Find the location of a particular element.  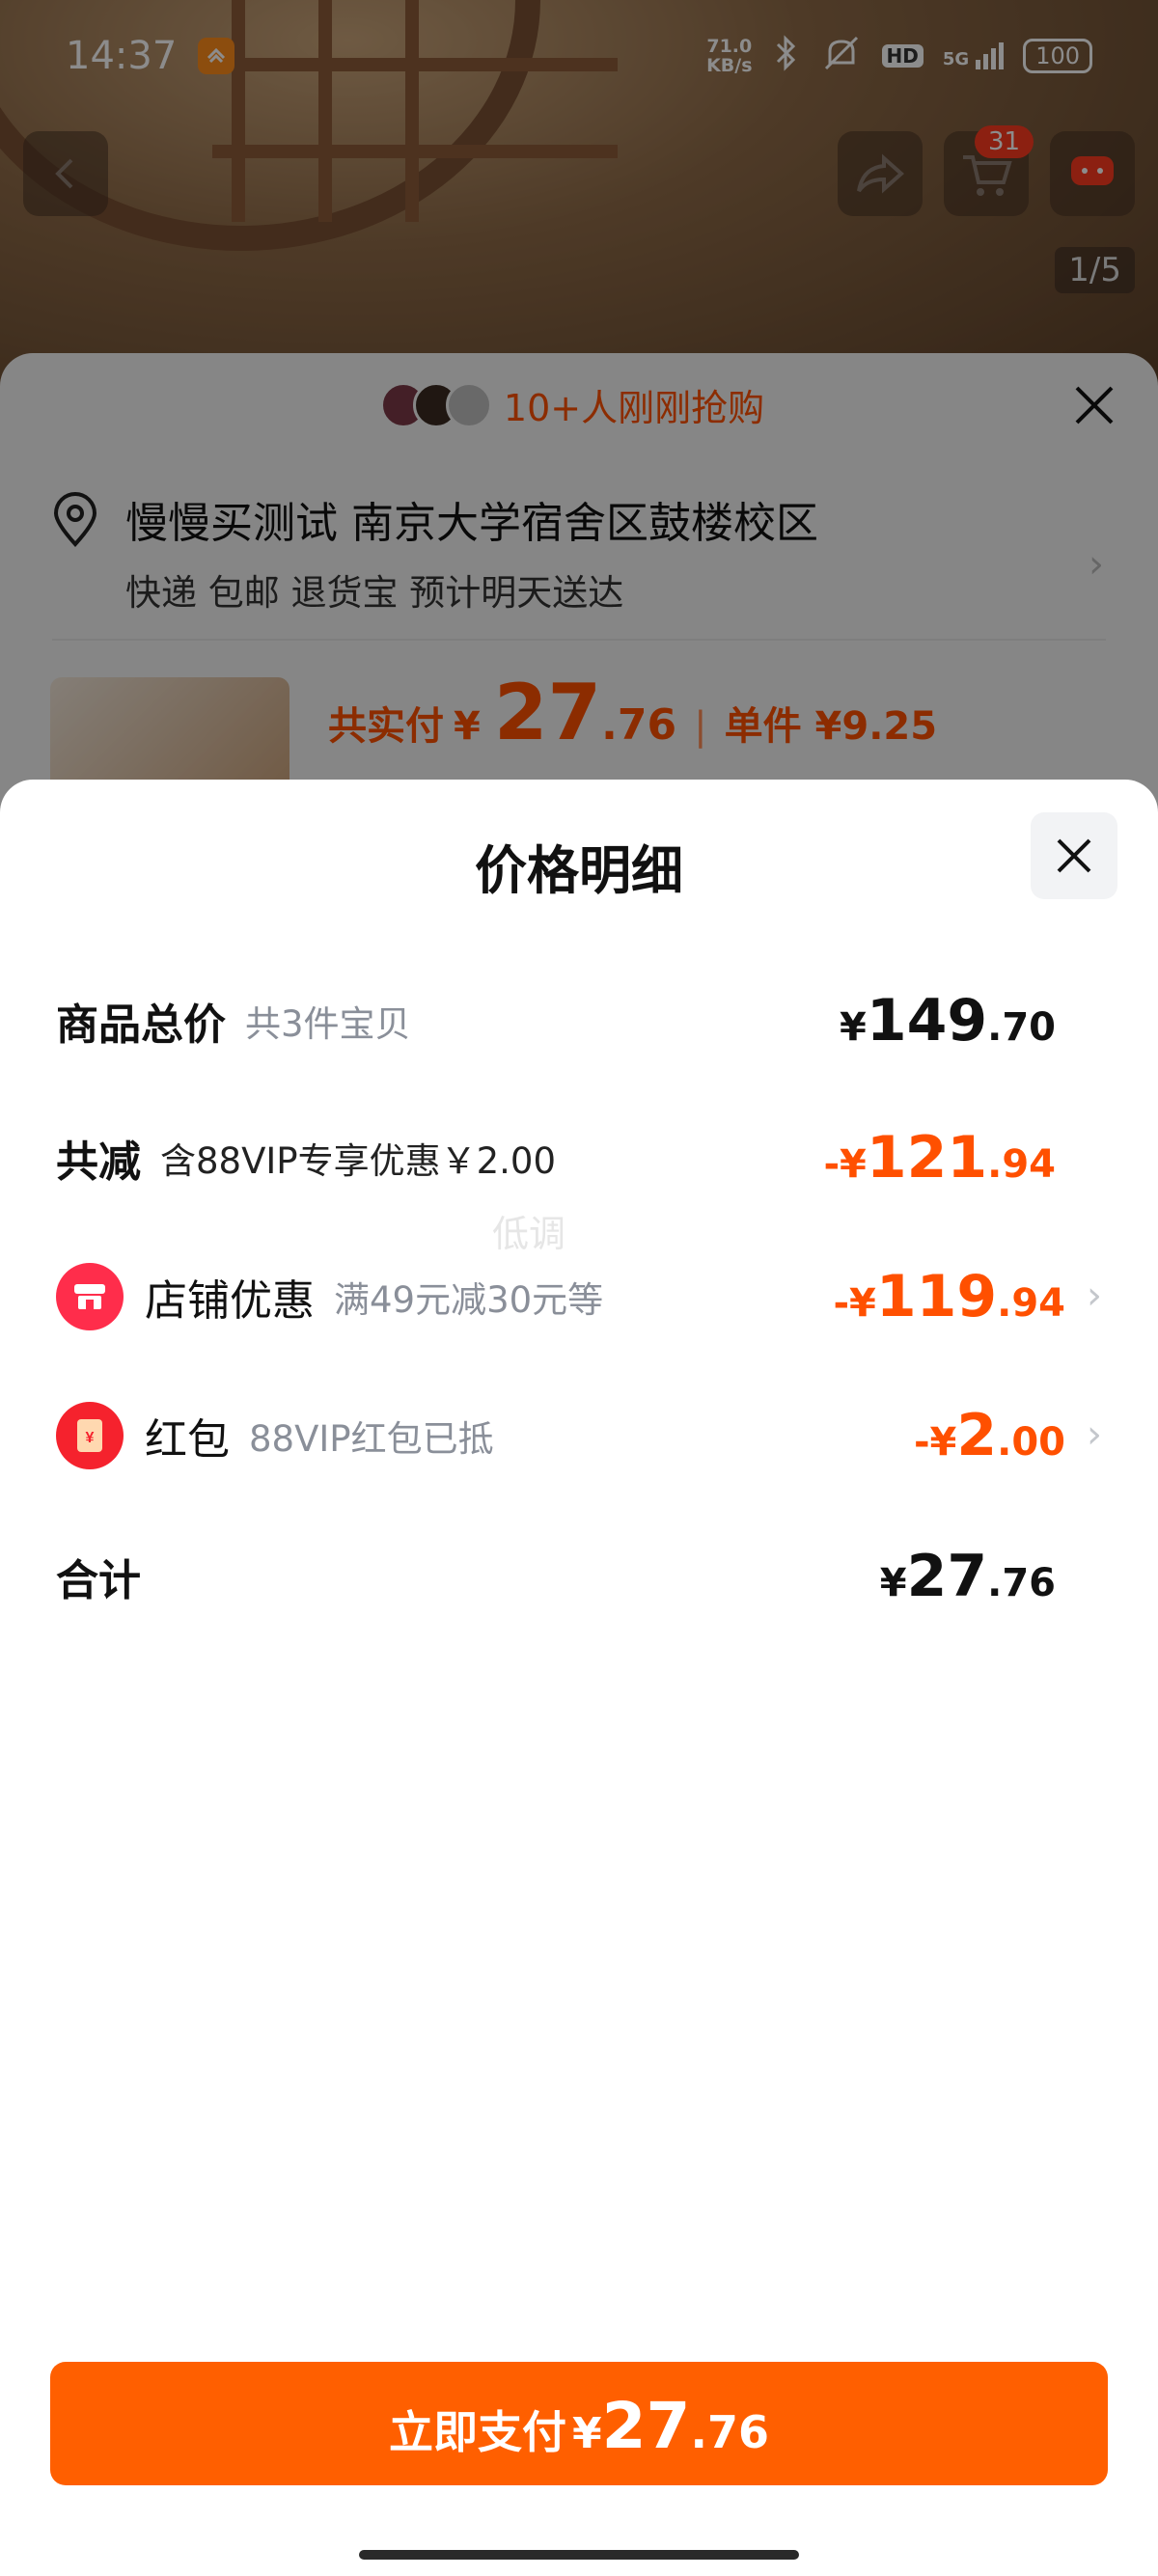

close-icon is located at coordinates (1074, 856).